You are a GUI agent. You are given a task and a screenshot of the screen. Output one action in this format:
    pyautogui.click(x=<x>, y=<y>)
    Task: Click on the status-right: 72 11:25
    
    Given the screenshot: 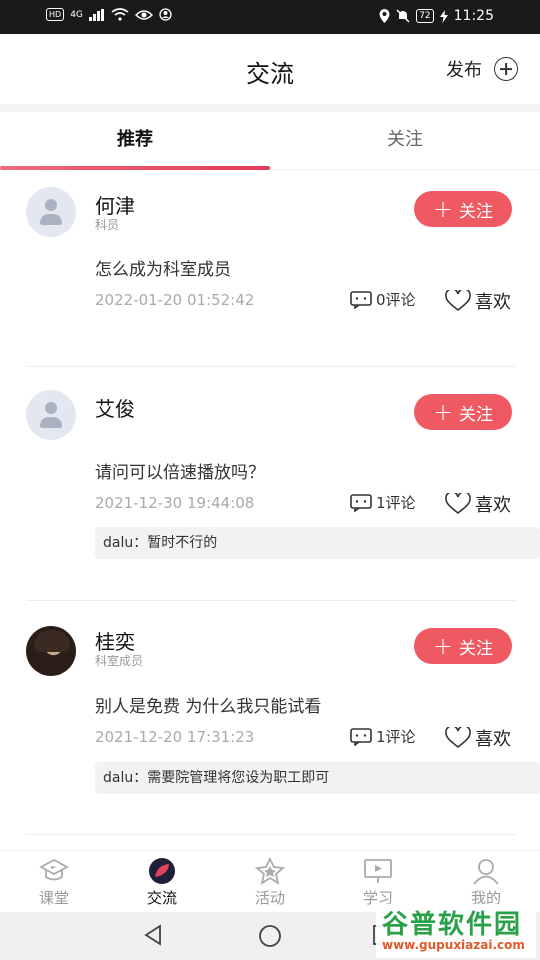 What is the action you would take?
    pyautogui.click(x=436, y=16)
    